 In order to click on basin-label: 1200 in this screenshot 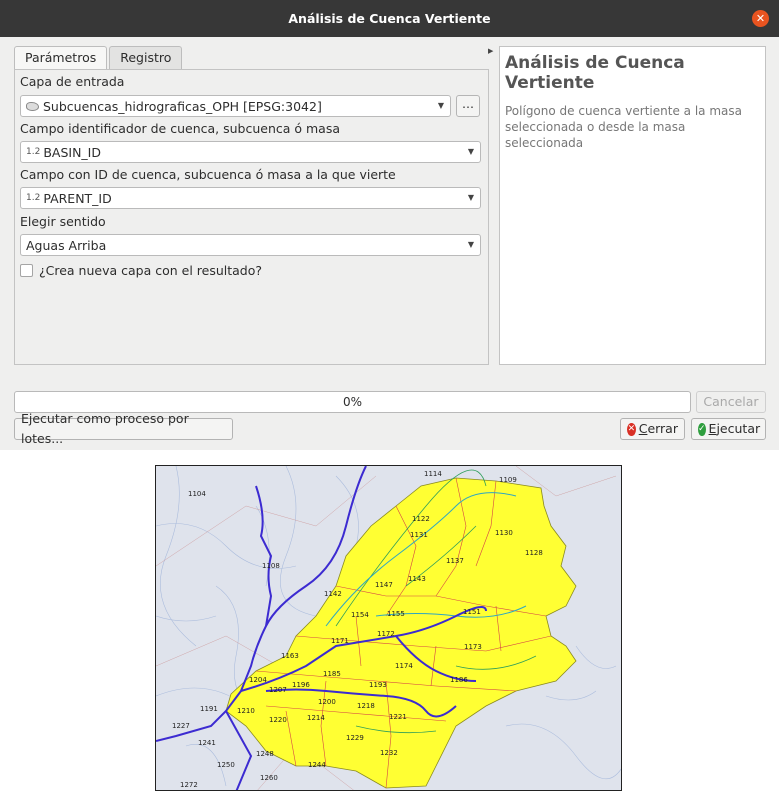, I will do `click(327, 702)`.